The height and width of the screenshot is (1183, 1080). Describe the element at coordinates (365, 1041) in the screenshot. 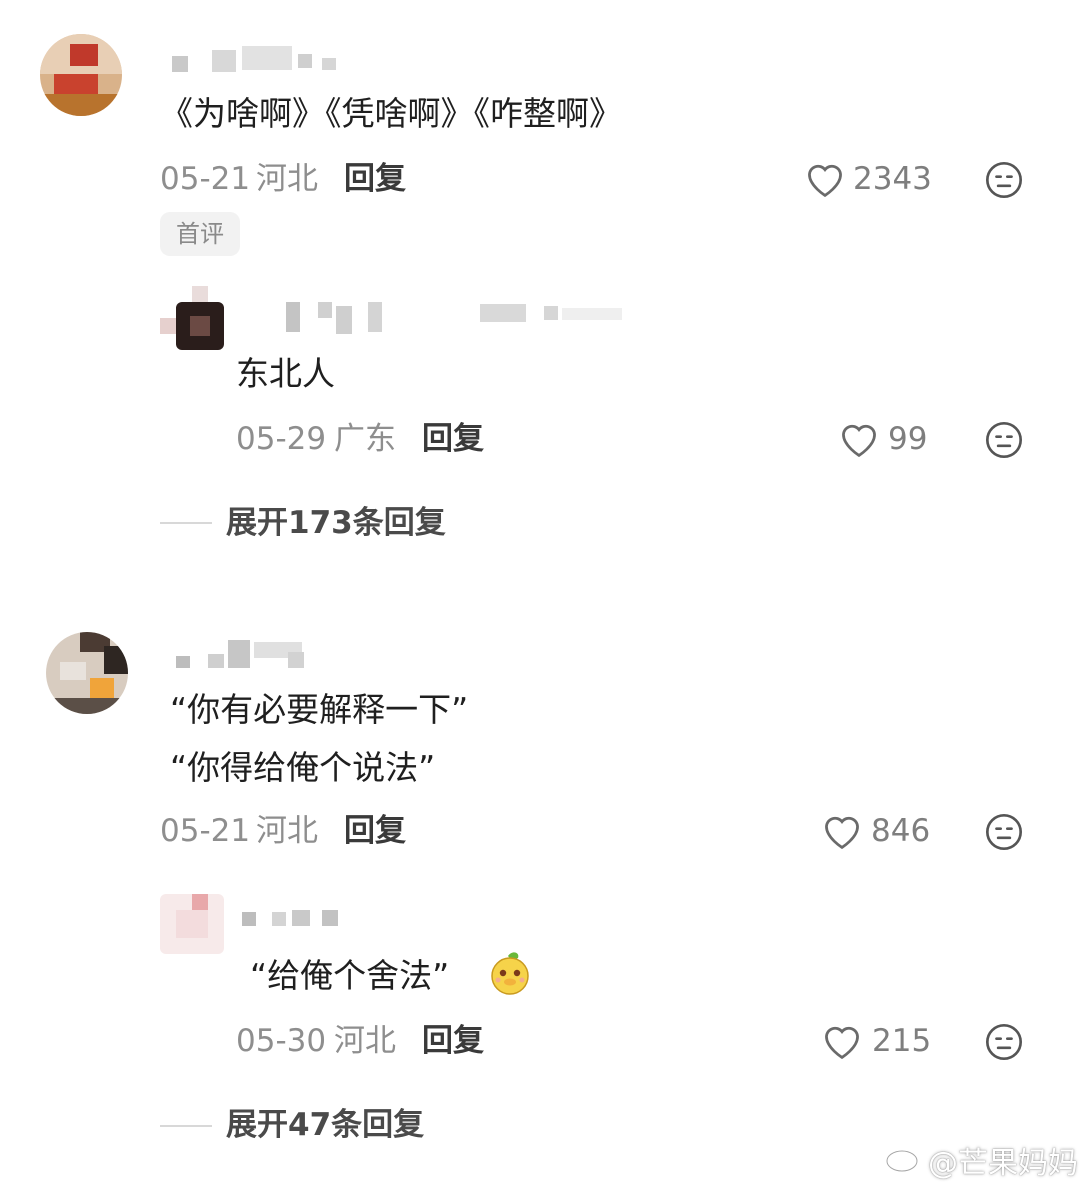

I see `reply-location: 河北` at that location.